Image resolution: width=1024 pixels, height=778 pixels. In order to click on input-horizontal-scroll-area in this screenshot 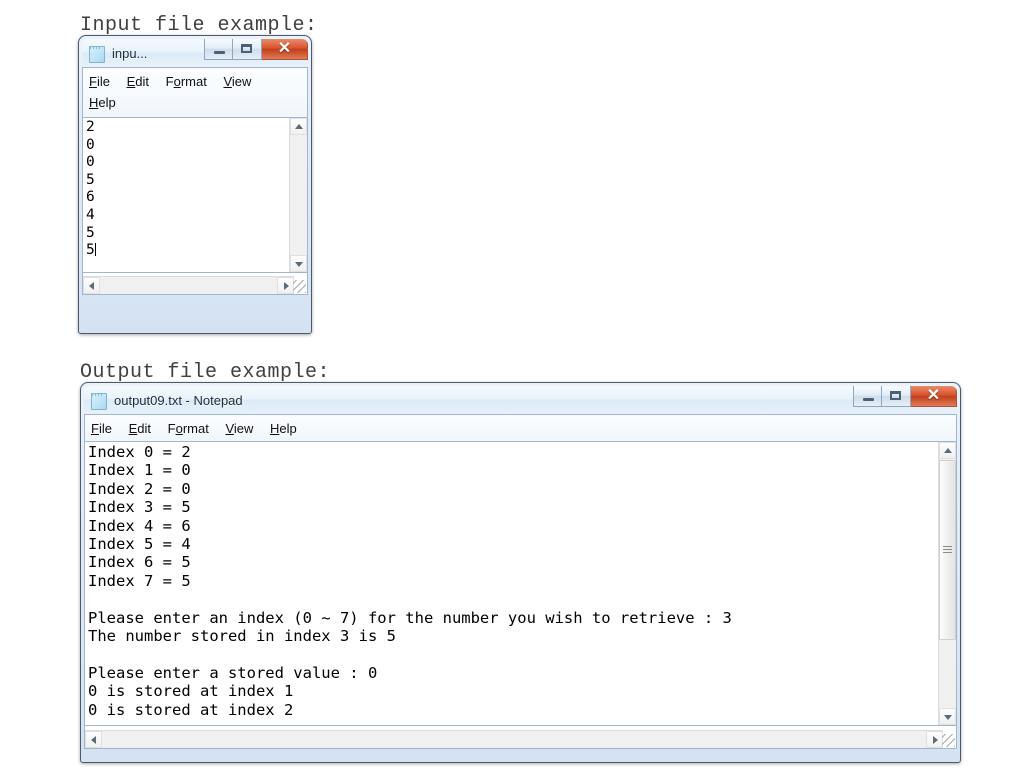, I will do `click(195, 284)`.